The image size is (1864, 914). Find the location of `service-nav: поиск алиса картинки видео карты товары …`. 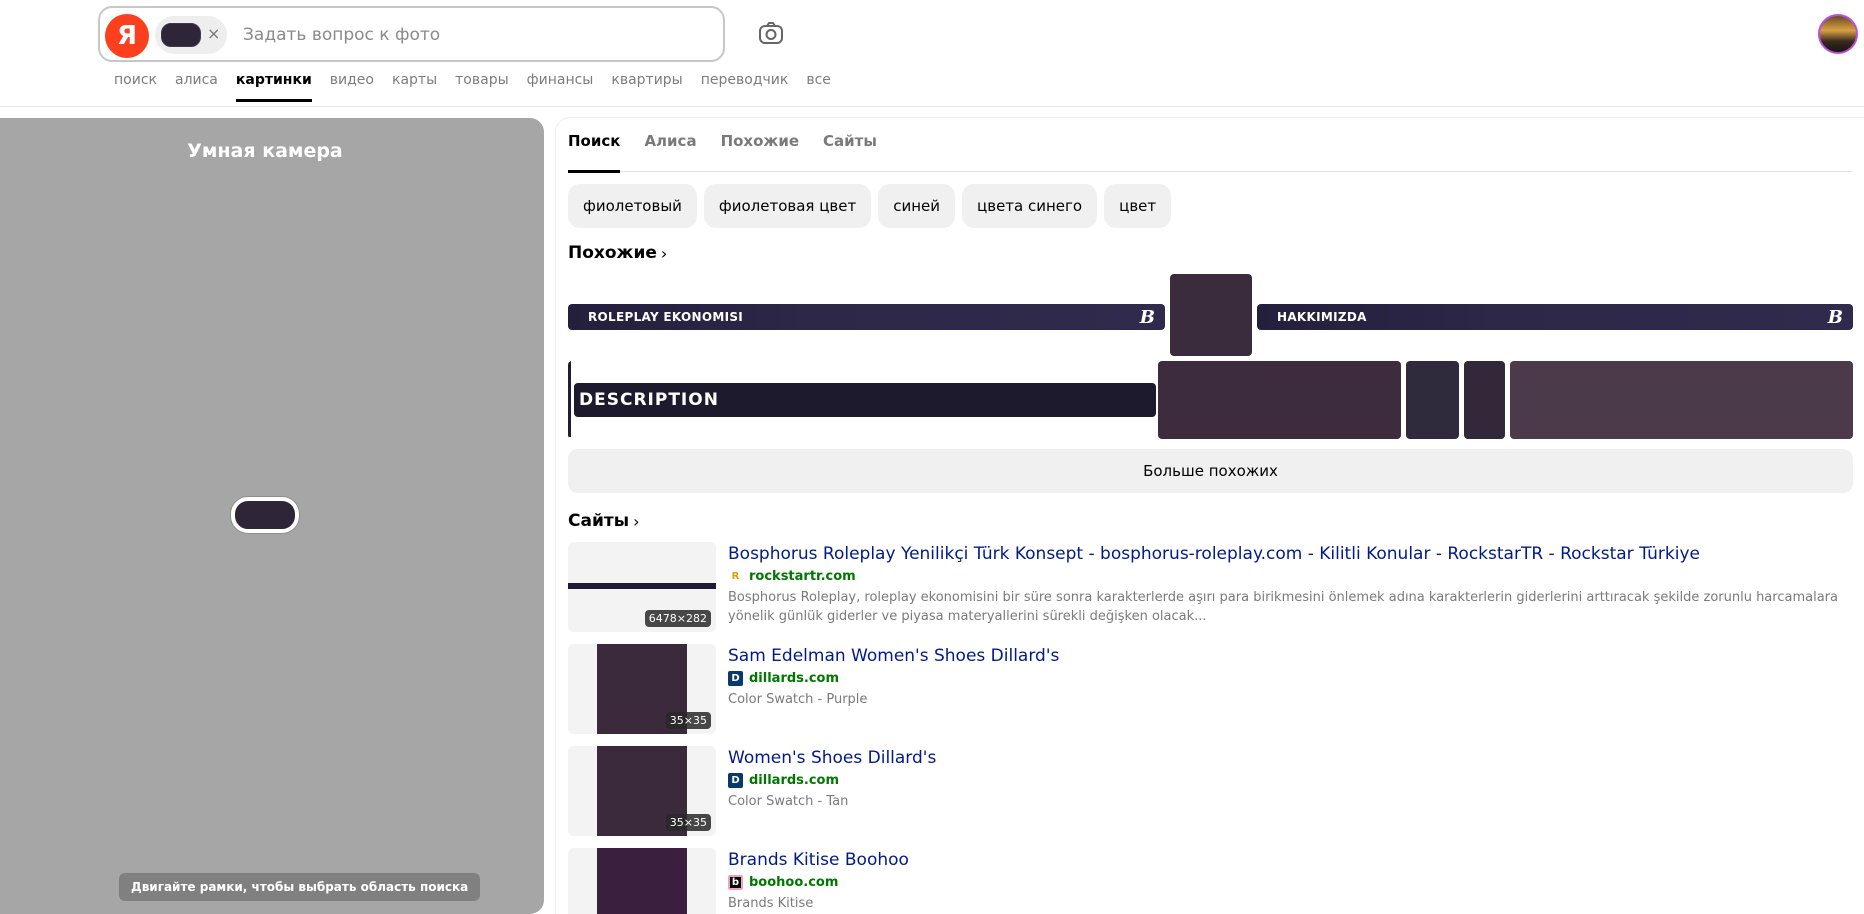

service-nav: поиск алиса картинки видео карты товары … is located at coordinates (472, 87).